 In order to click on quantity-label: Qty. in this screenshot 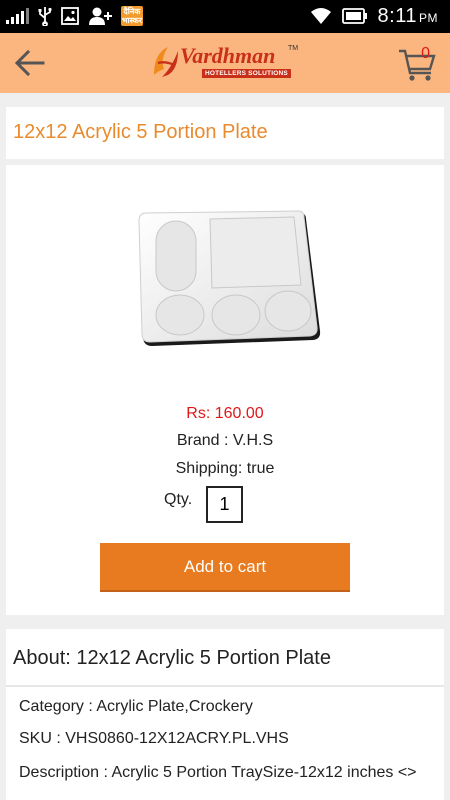, I will do `click(178, 499)`.